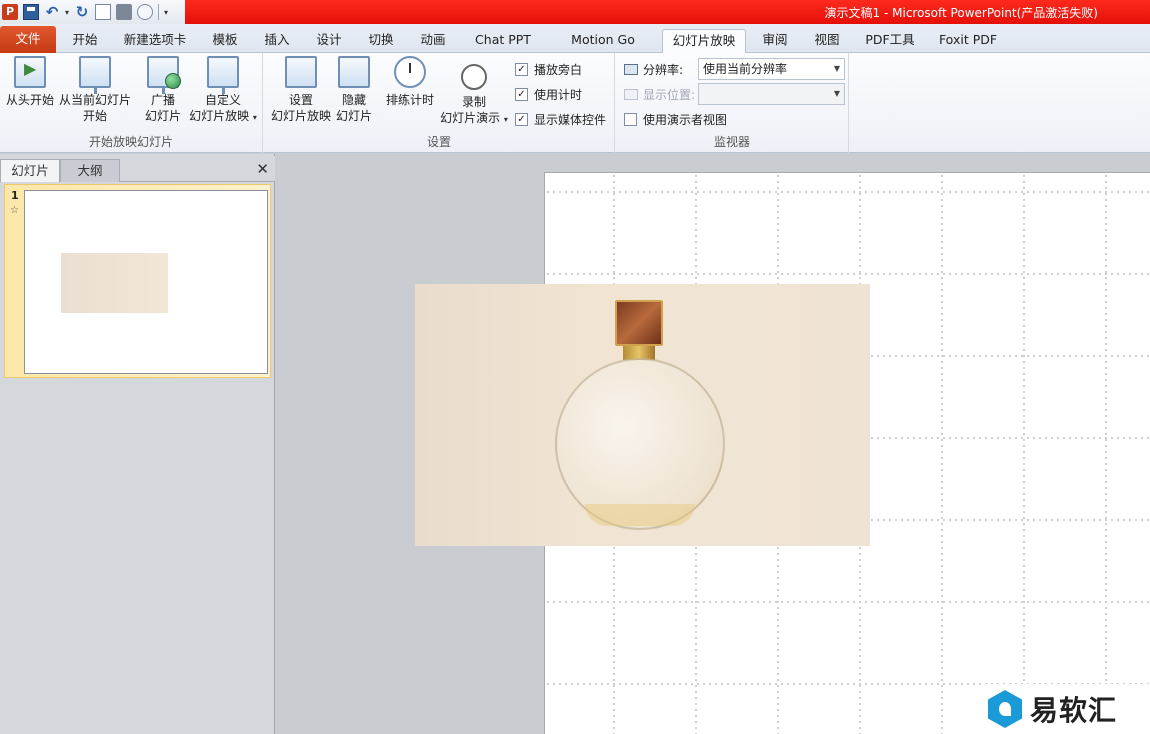 The height and width of the screenshot is (734, 1150). What do you see at coordinates (1005, 709) in the screenshot?
I see `brand-logo-icon` at bounding box center [1005, 709].